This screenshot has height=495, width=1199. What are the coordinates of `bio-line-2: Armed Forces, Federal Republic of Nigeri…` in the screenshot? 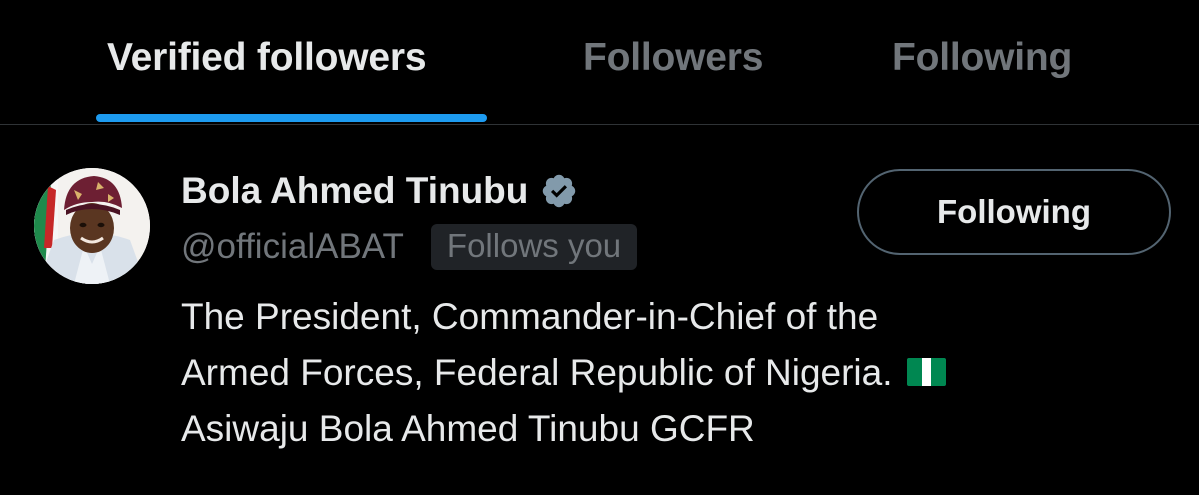 It's located at (537, 372).